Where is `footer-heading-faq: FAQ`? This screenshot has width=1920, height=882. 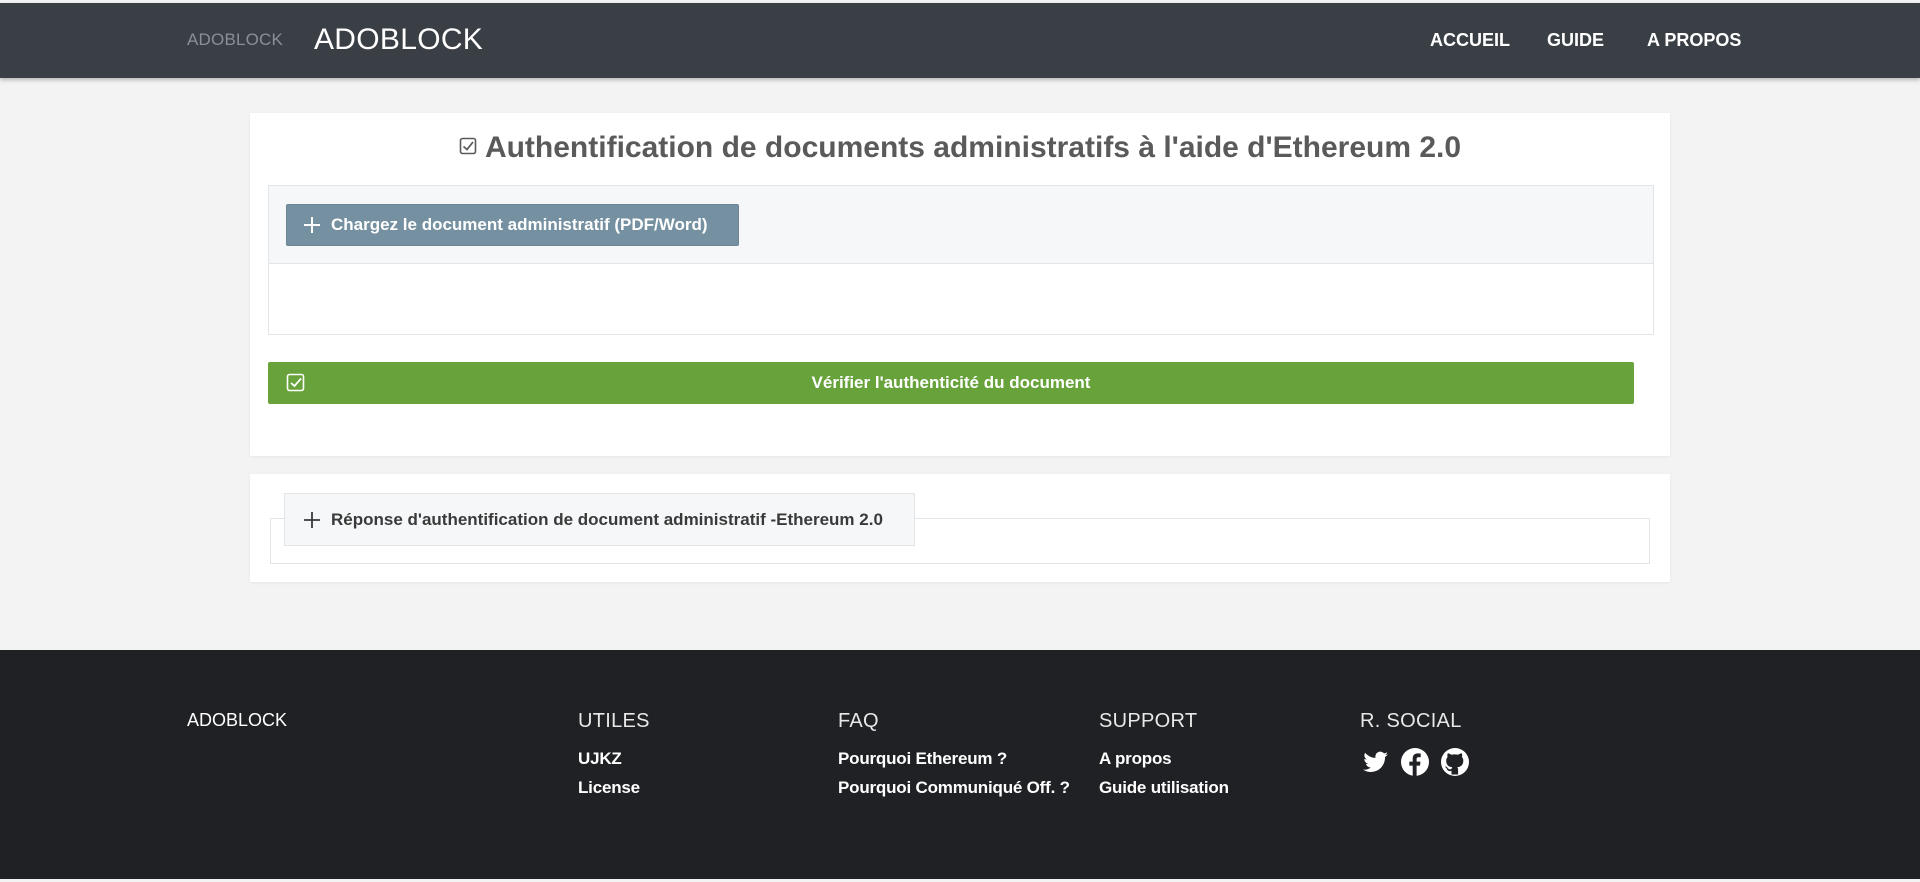 footer-heading-faq: FAQ is located at coordinates (858, 721).